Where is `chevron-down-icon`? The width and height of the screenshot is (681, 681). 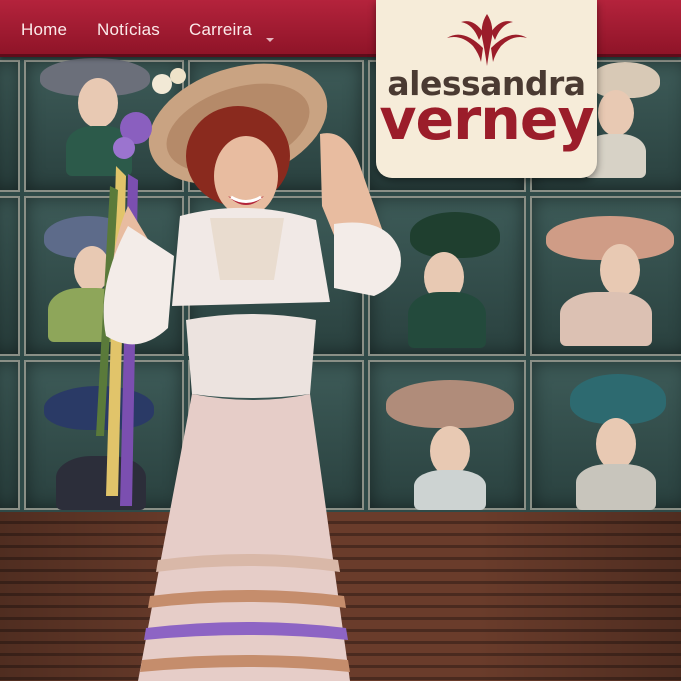
chevron-down-icon is located at coordinates (270, 40).